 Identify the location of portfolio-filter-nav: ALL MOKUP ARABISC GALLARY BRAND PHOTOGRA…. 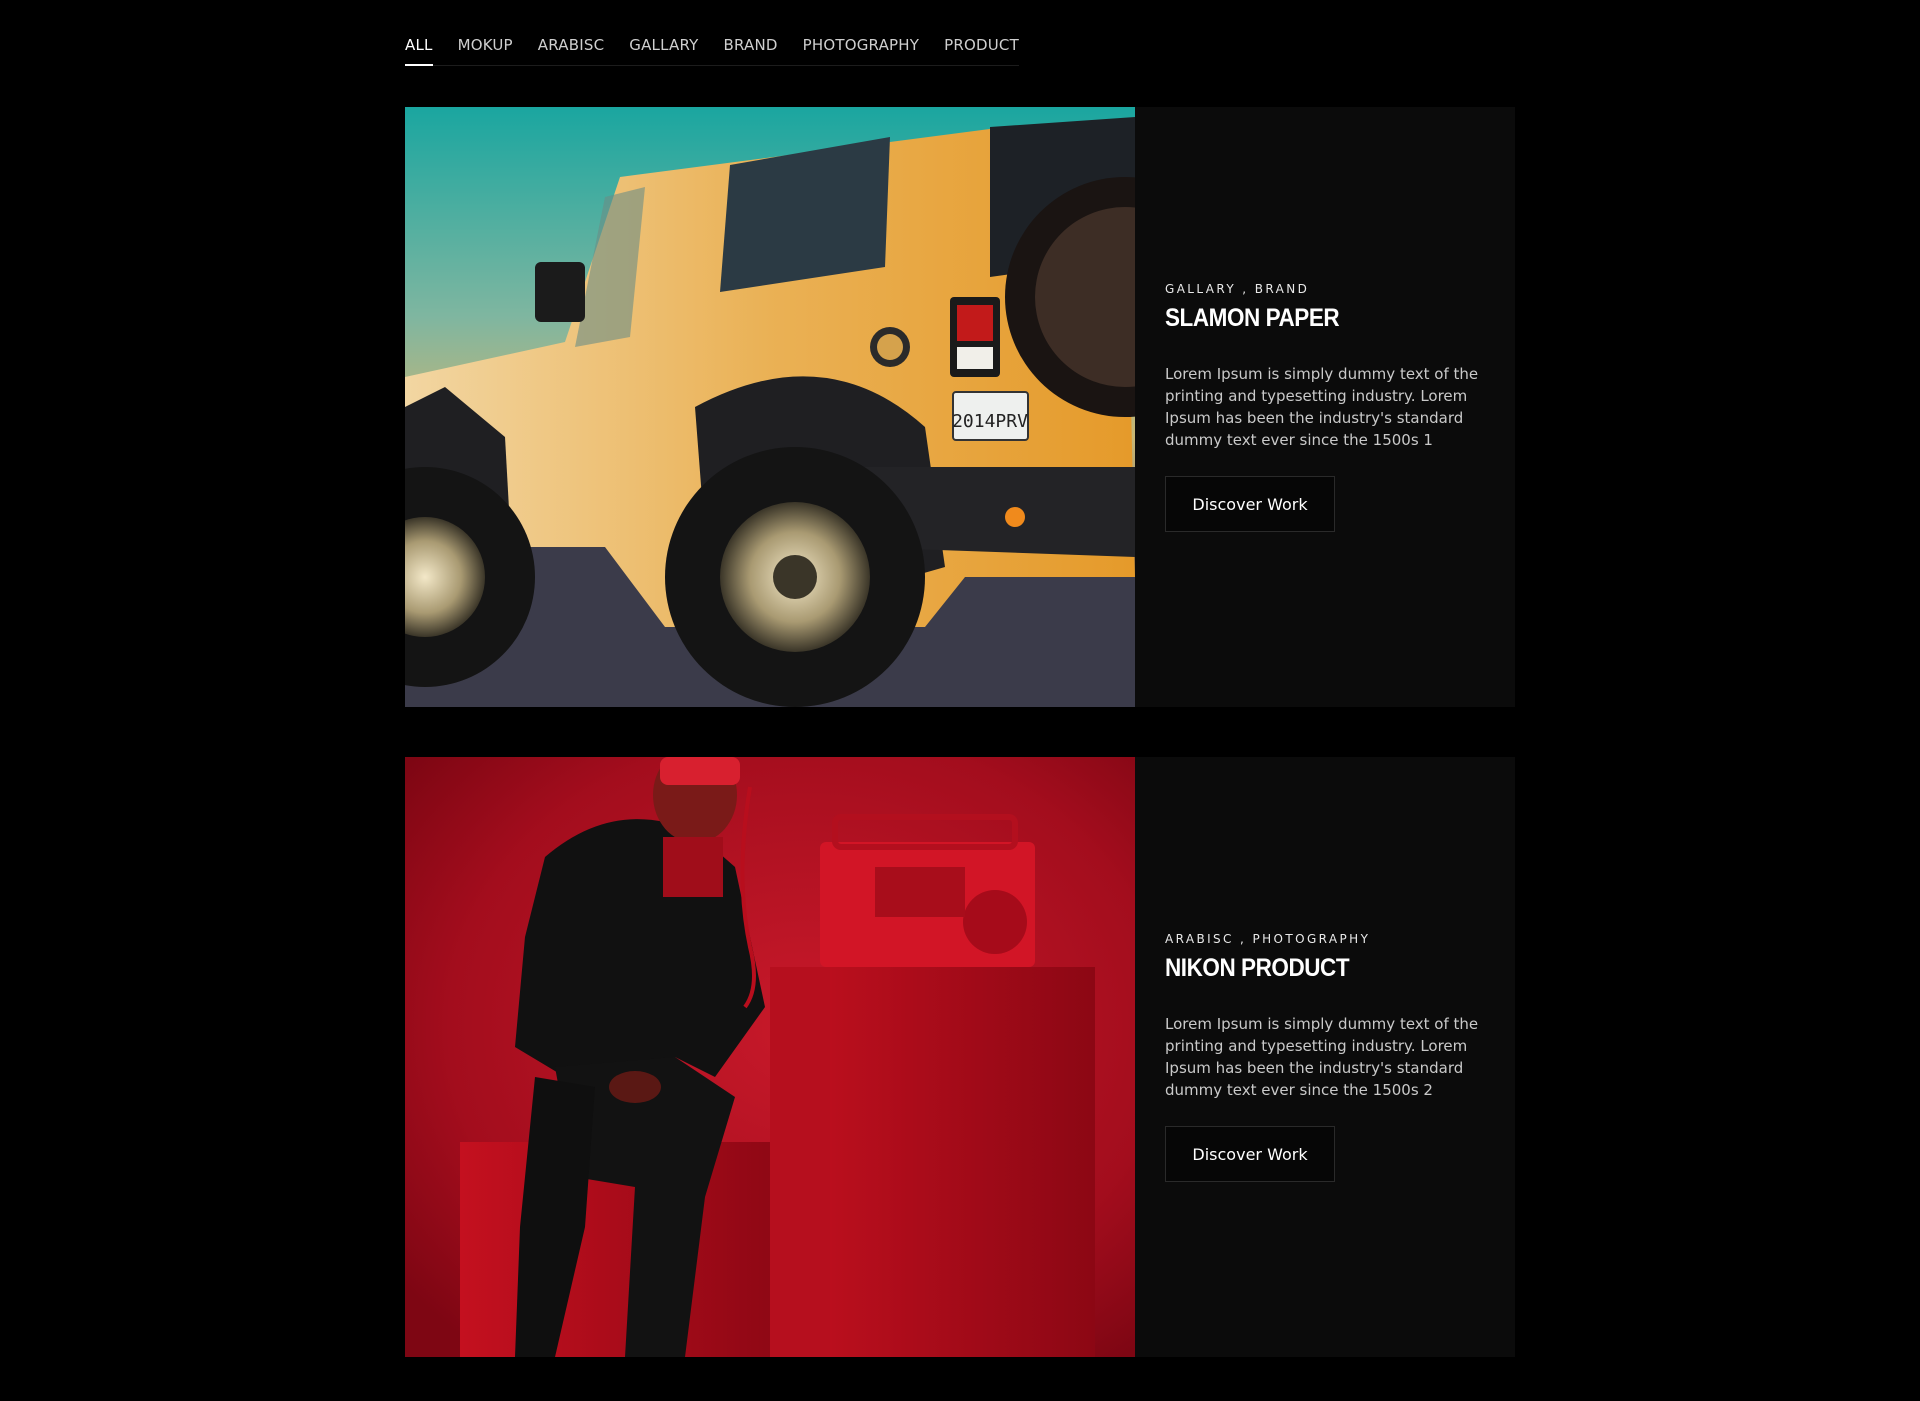
(712, 50).